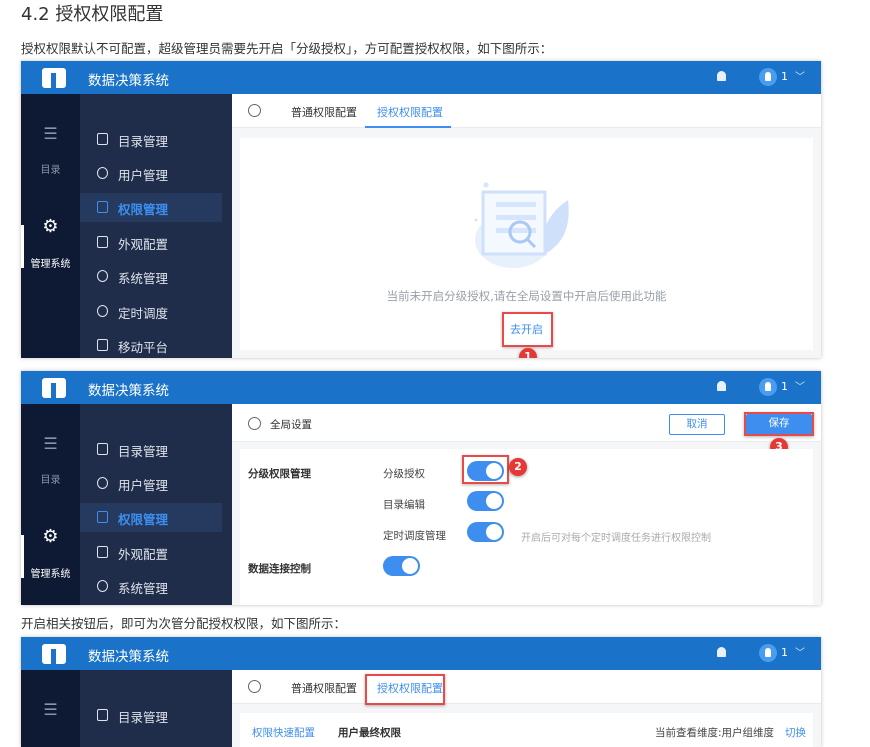 The image size is (870, 747). Describe the element at coordinates (178, 226) in the screenshot. I see `sidebar: ⚲ 目录管理 用户管理 权限管理 外观配置 系统管理 定时调度 移动平台` at that location.